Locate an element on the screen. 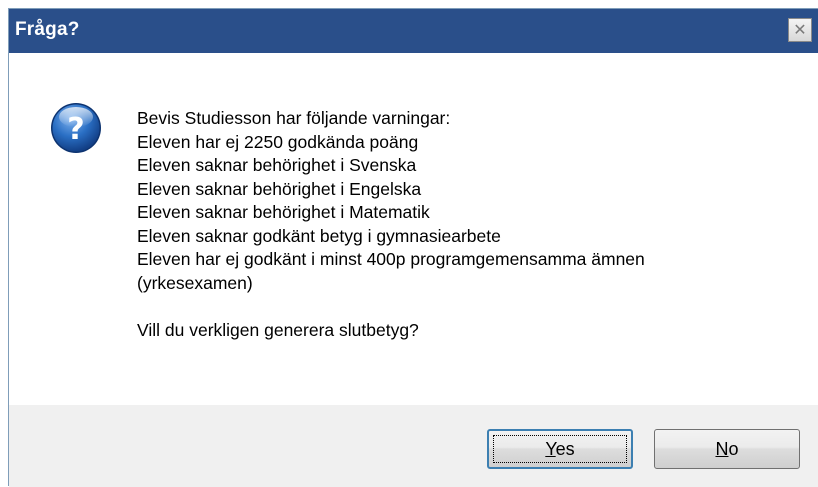 The width and height of the screenshot is (818, 487). close-icon: ✕ is located at coordinates (800, 29).